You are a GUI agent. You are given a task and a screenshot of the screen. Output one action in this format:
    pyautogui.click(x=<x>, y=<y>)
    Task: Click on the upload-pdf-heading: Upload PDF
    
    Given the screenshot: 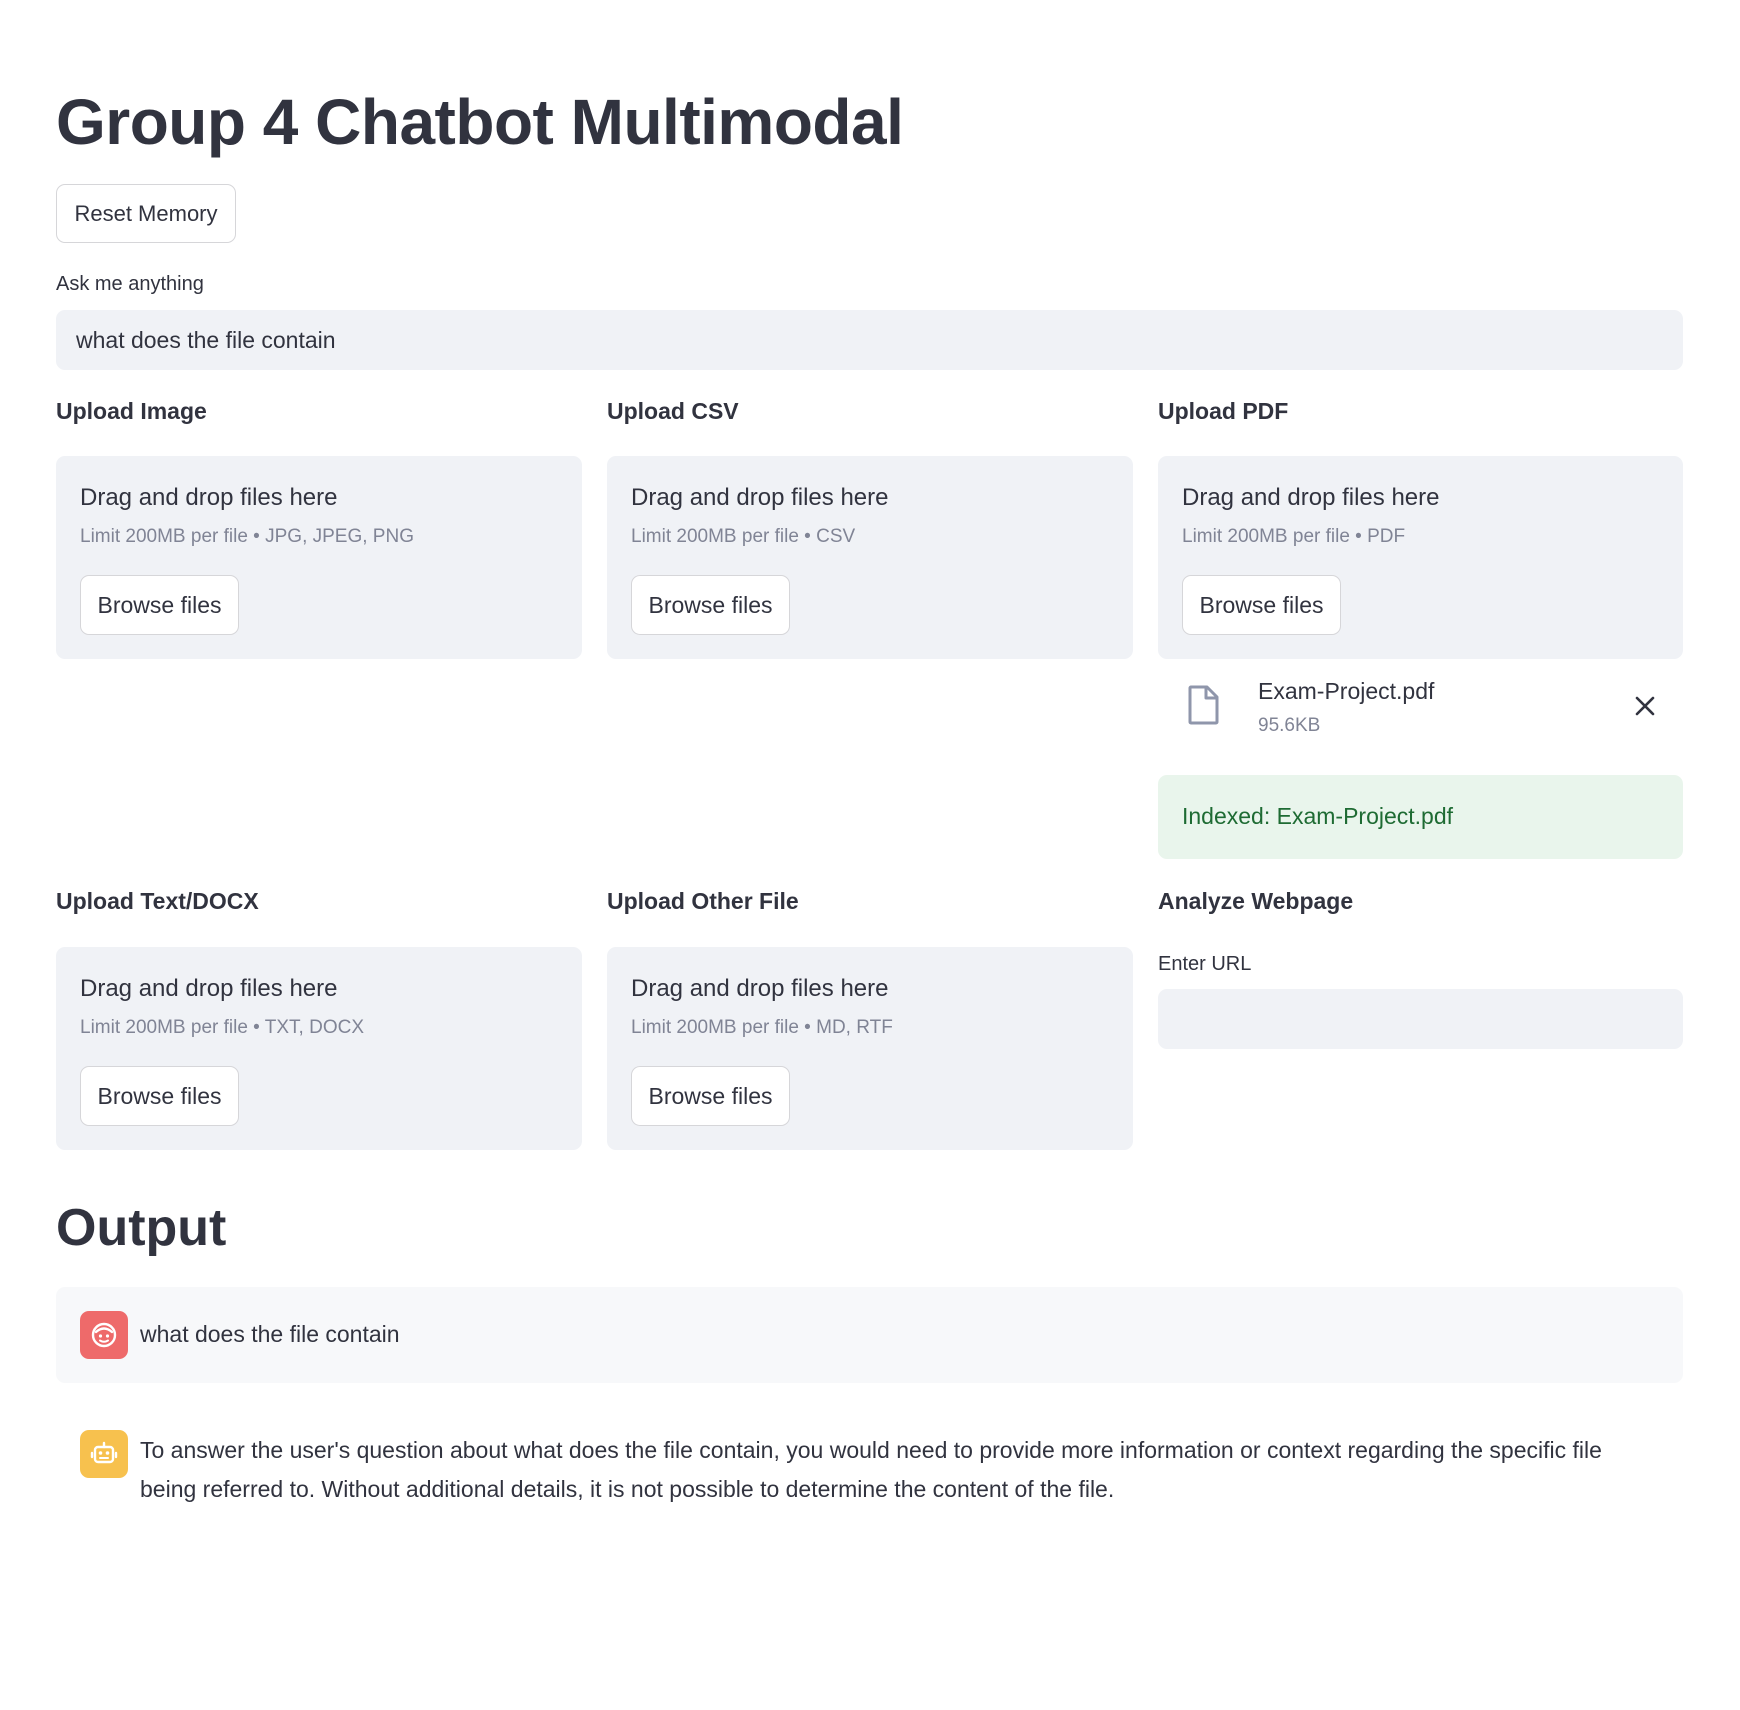 What is the action you would take?
    pyautogui.click(x=1223, y=411)
    